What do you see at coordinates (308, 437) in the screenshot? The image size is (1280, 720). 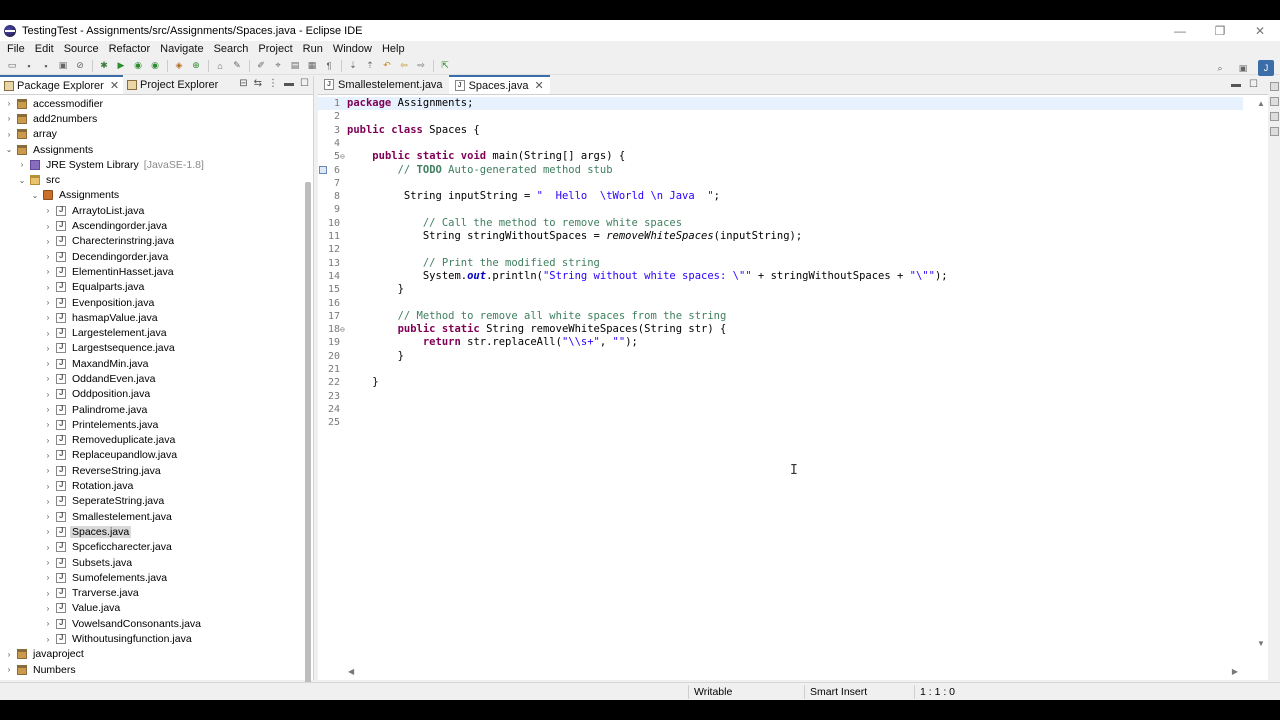 I see `vertical-scrollbar` at bounding box center [308, 437].